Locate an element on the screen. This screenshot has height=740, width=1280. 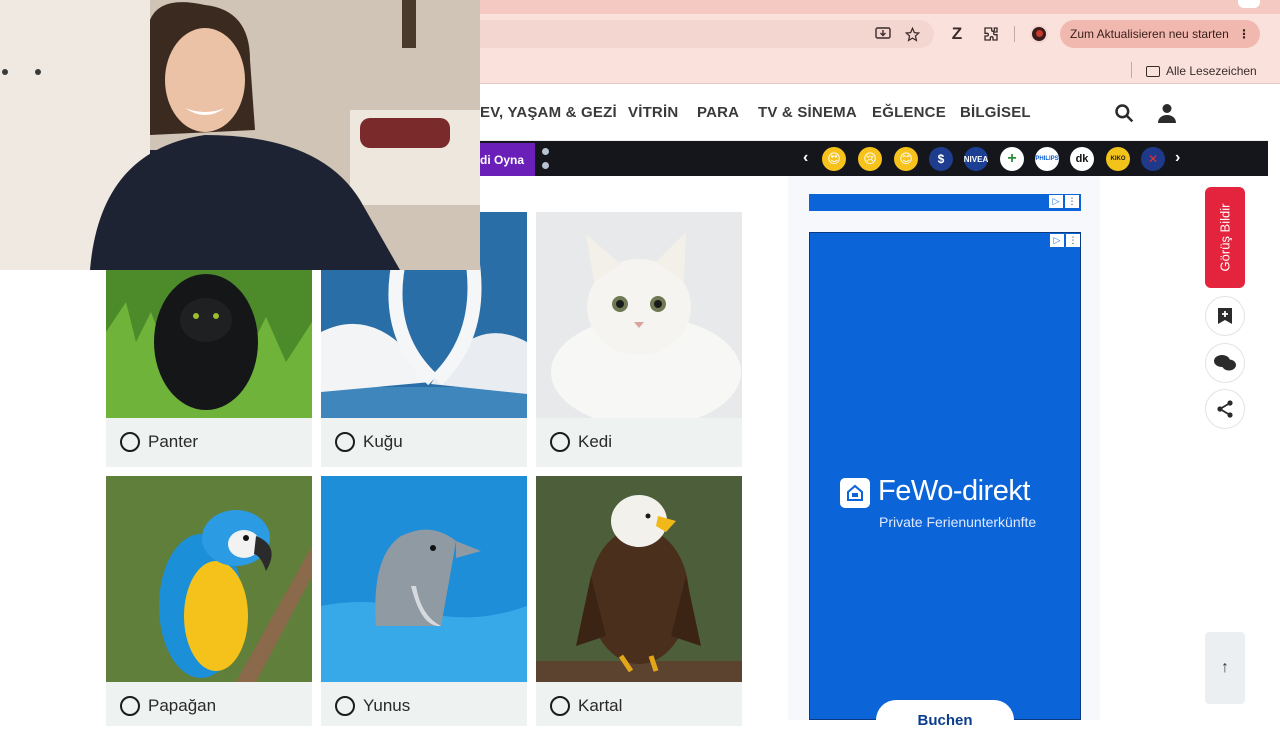
fewo-house-icon is located at coordinates (855, 493).